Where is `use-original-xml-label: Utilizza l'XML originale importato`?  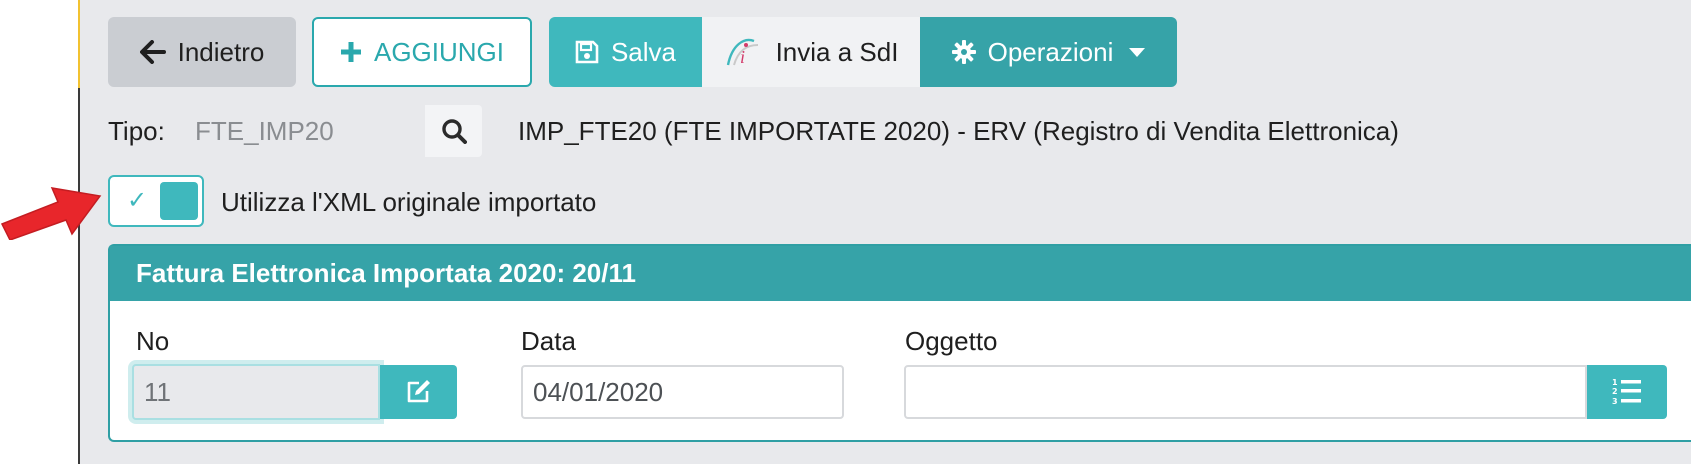
use-original-xml-label: Utilizza l'XML originale importato is located at coordinates (409, 202).